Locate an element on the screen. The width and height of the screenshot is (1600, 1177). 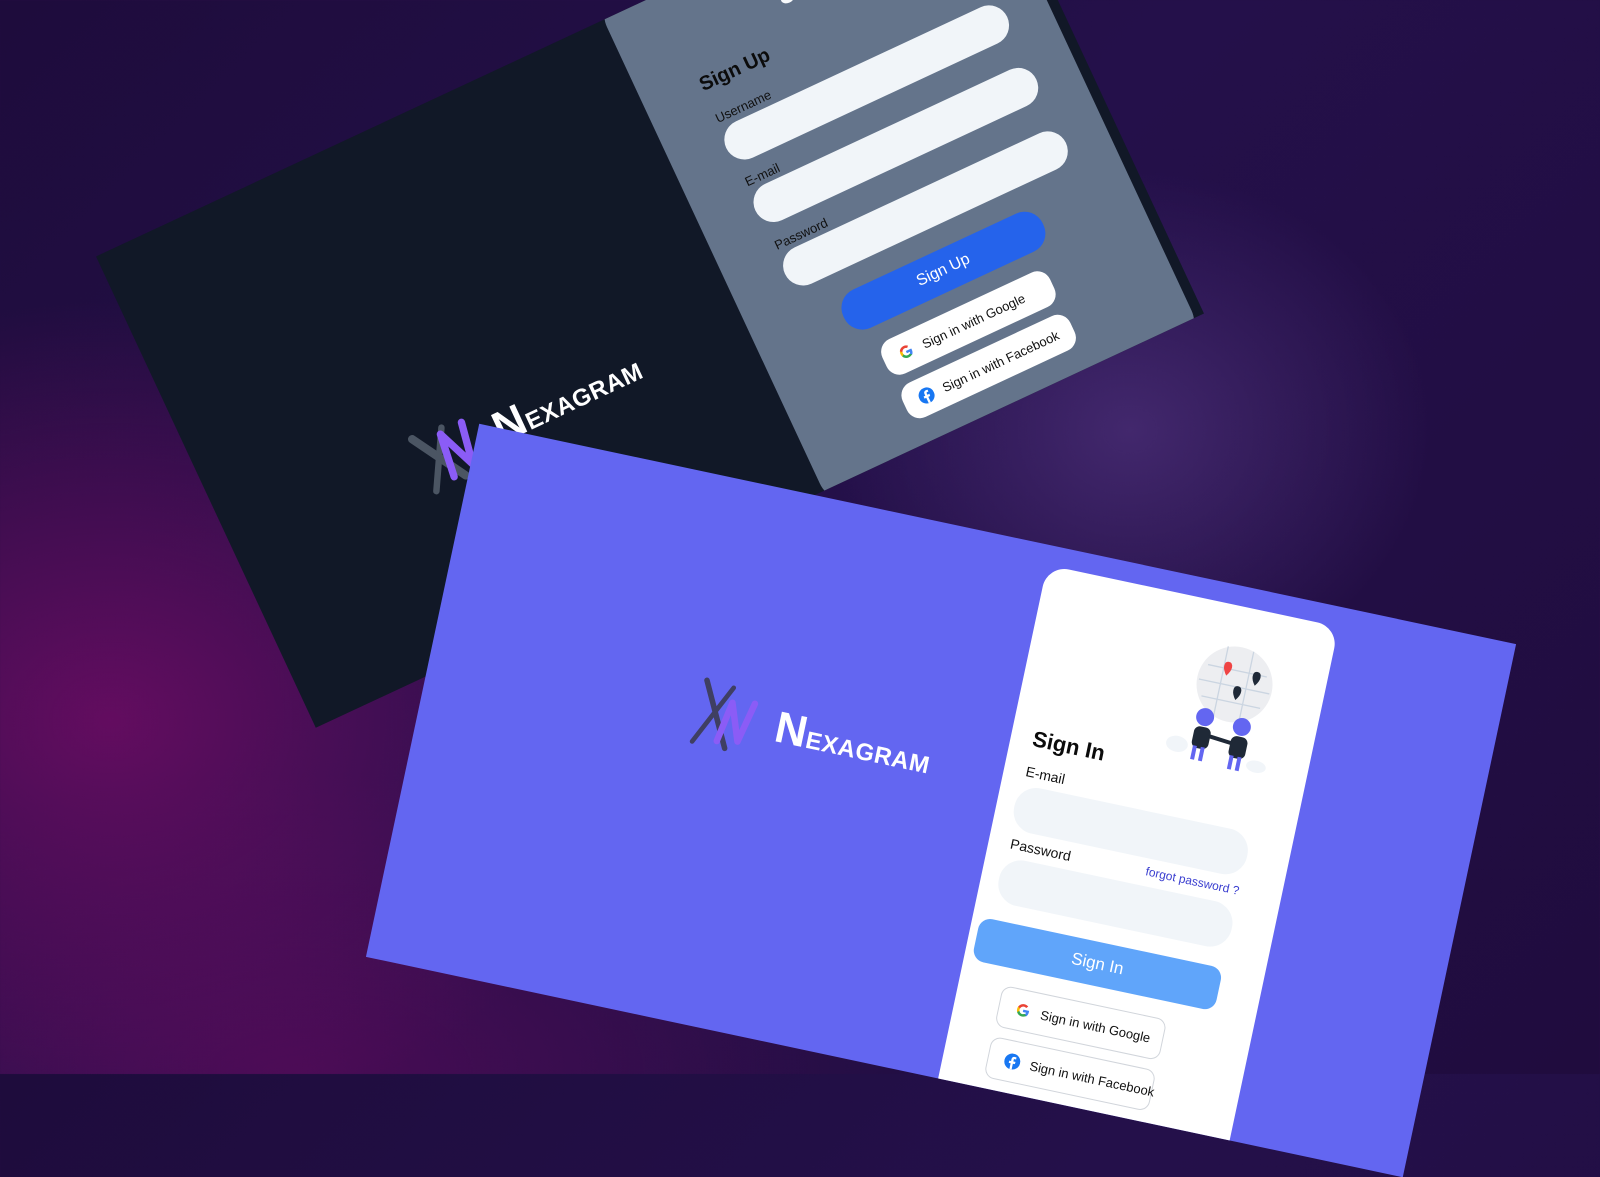
signin-title: Sign In is located at coordinates (1069, 746).